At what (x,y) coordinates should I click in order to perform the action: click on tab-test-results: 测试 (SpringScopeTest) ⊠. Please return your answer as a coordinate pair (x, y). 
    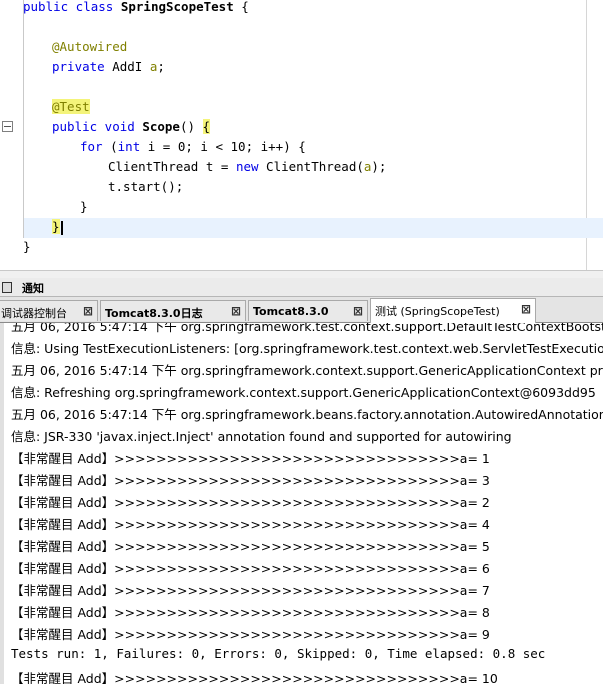
    Looking at the image, I should click on (453, 310).